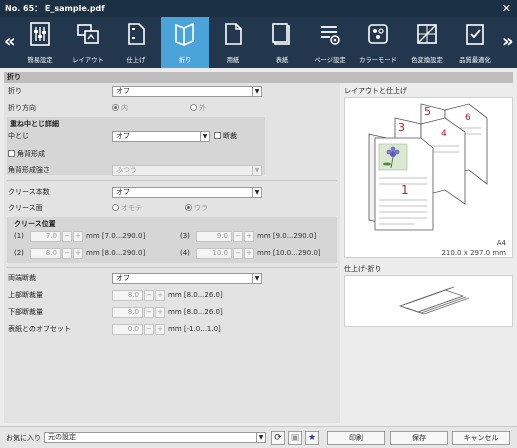 This screenshot has width=517, height=448. I want to click on stepper-value: 9.0, so click(214, 236).